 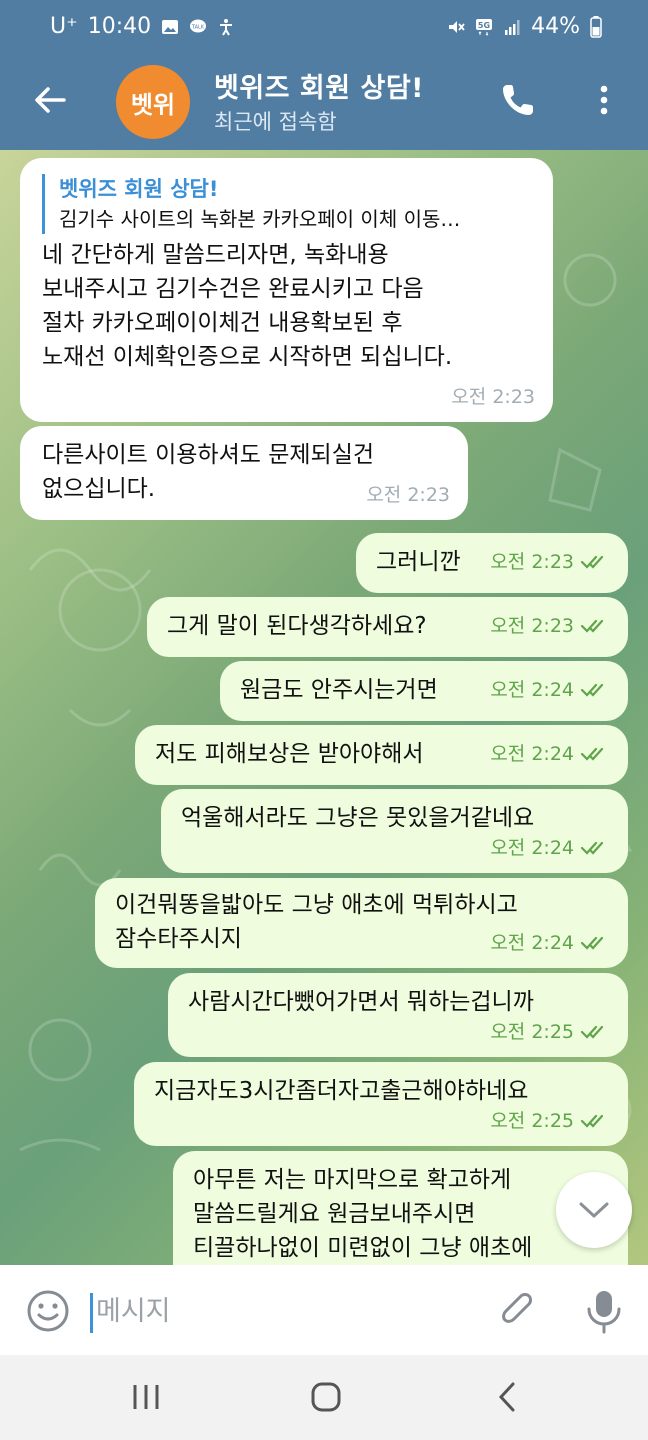 What do you see at coordinates (596, 26) in the screenshot?
I see `battery-icon` at bounding box center [596, 26].